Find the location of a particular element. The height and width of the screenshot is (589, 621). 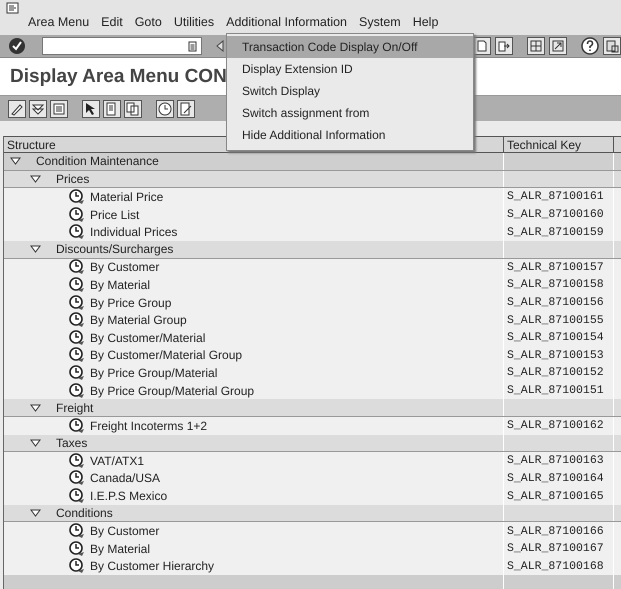

technical-key: S_ALR_87100159 is located at coordinates (555, 232).